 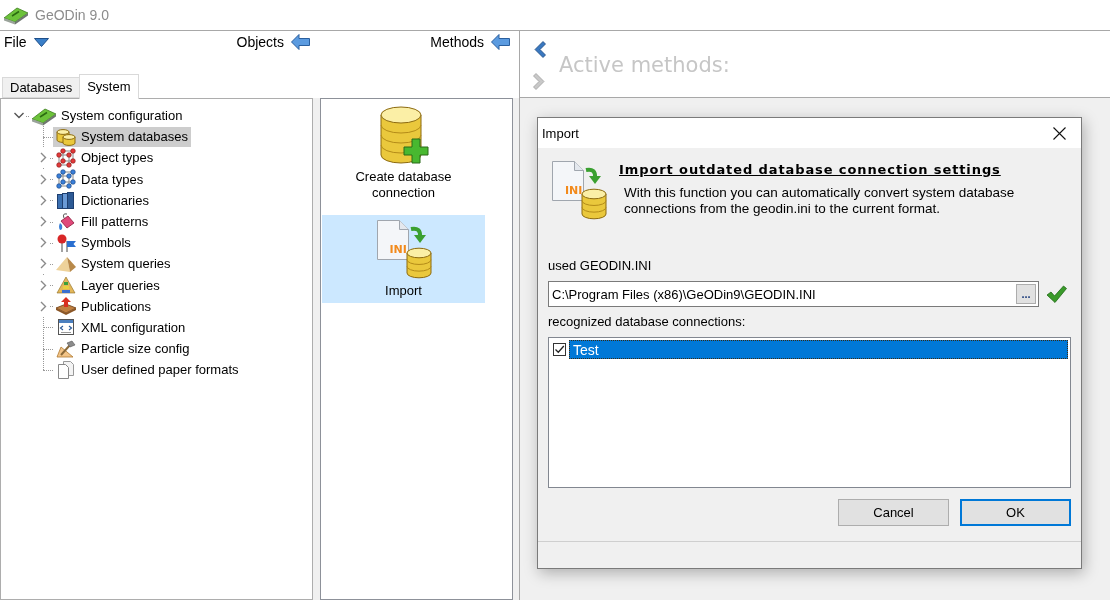 I want to click on tree-item: XML configuration, so click(x=121, y=327).